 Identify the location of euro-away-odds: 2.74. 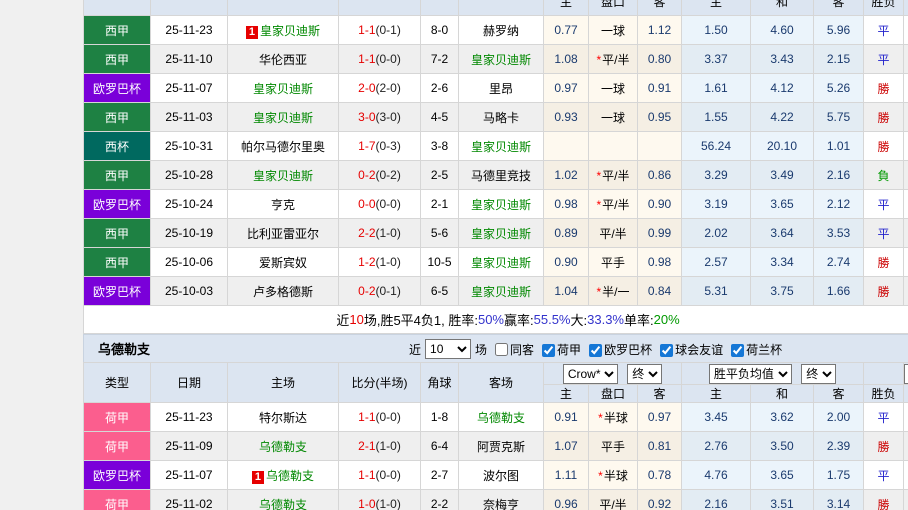
(838, 262).